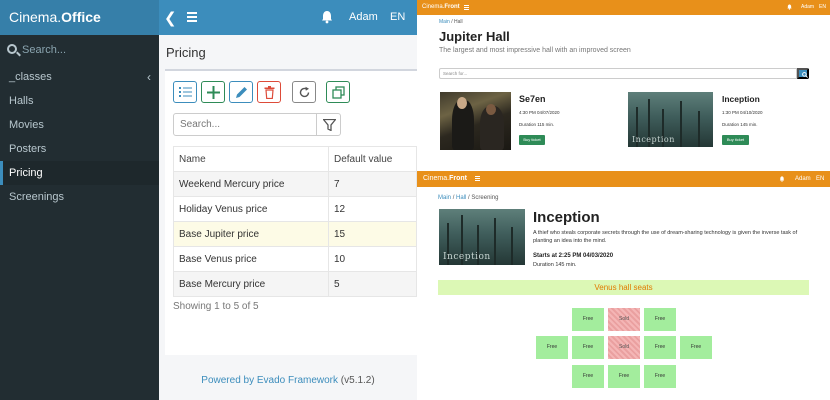 The width and height of the screenshot is (830, 400). Describe the element at coordinates (573, 256) in the screenshot. I see `screening-start: Starts at 2:25 PM 04/03/2020` at that location.